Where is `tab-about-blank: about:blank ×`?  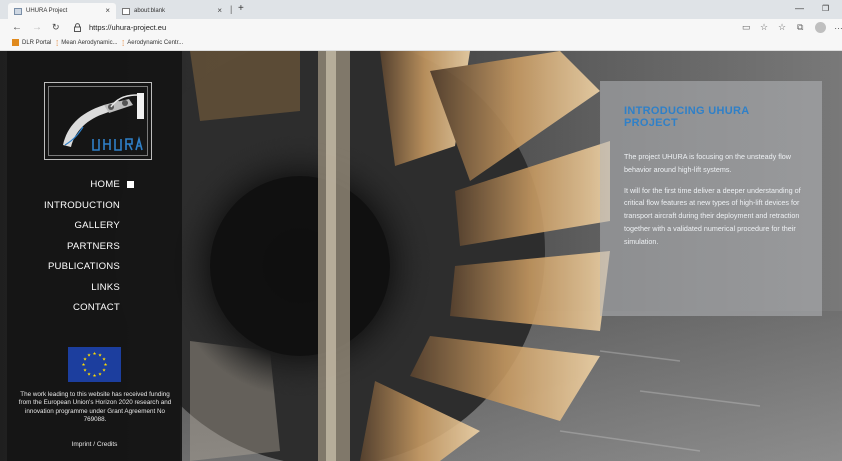 tab-about-blank: about:blank × is located at coordinates (172, 11).